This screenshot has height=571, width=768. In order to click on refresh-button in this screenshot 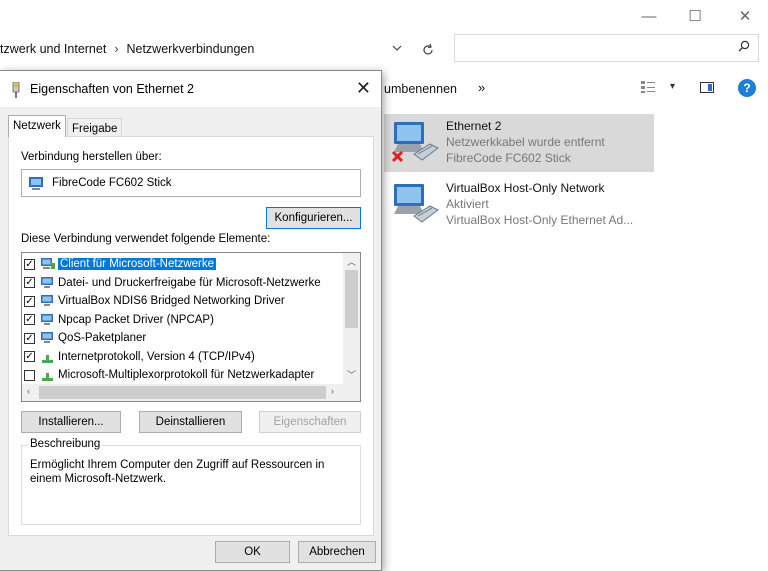, I will do `click(428, 50)`.